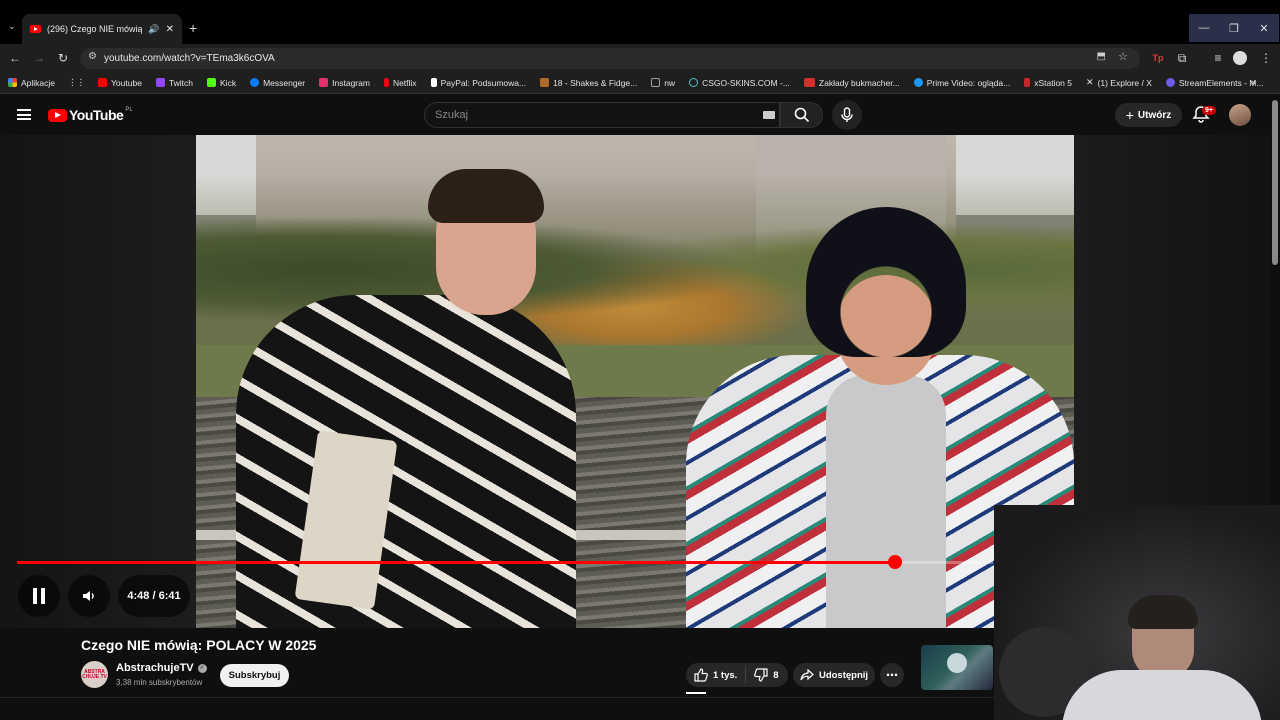  Describe the element at coordinates (1027, 82) in the screenshot. I see `xstation-icon` at that location.